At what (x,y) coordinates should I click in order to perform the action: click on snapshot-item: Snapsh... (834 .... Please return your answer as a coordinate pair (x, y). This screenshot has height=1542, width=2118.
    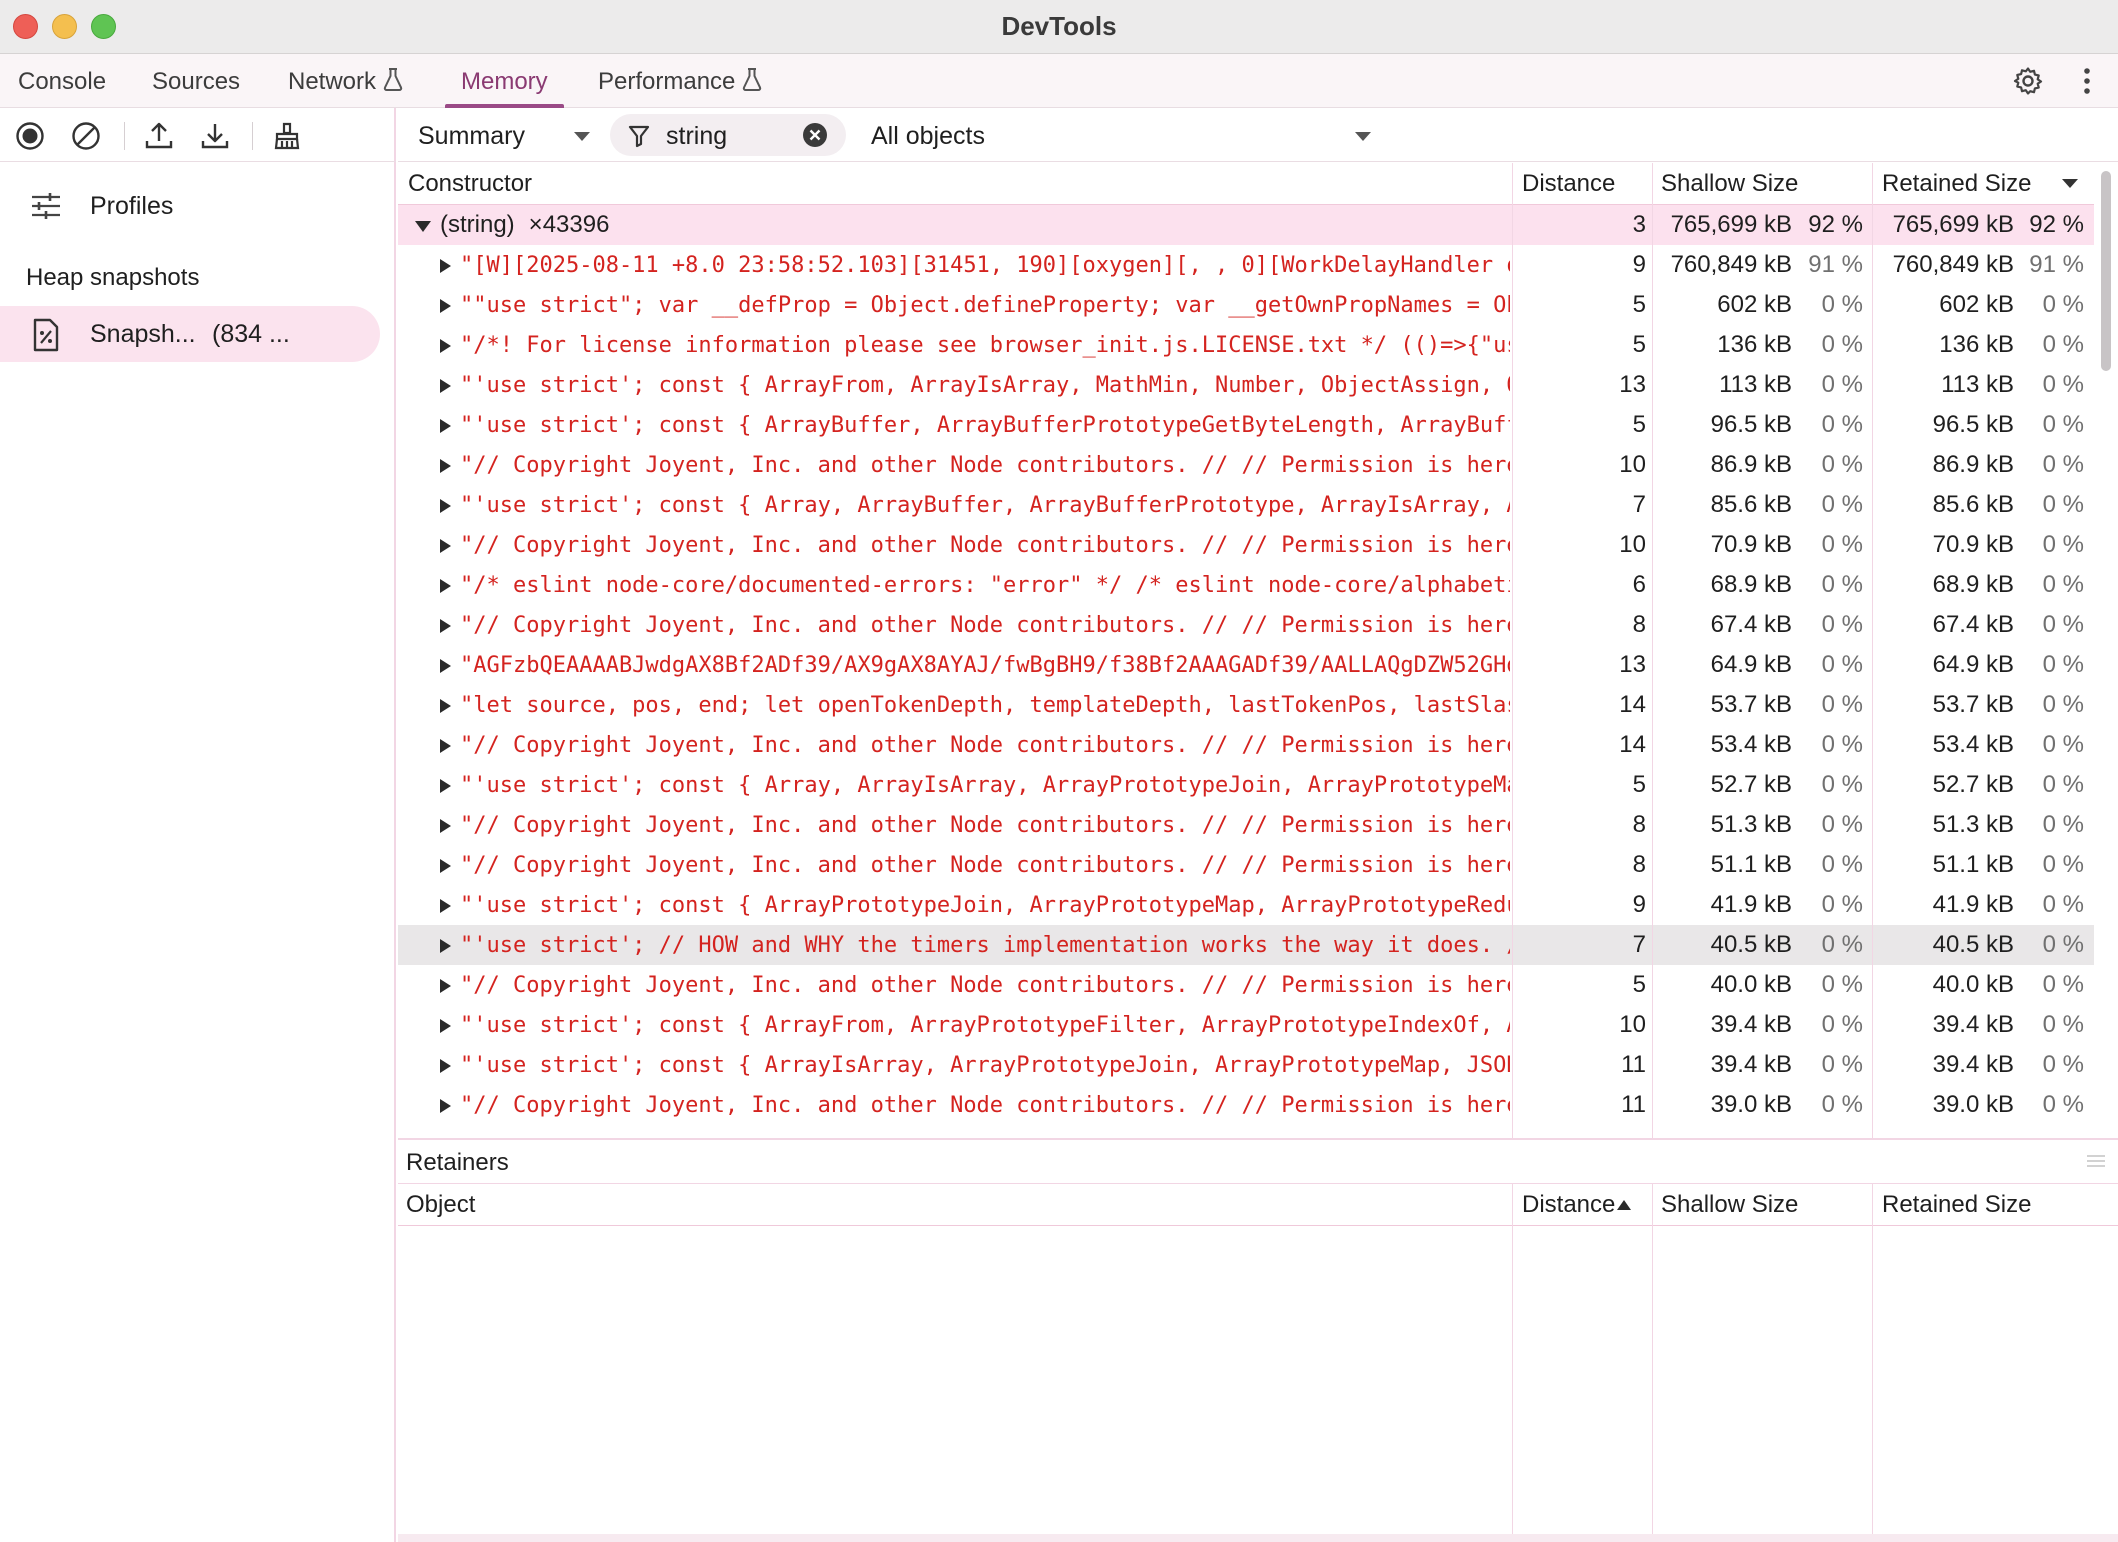
    Looking at the image, I should click on (190, 334).